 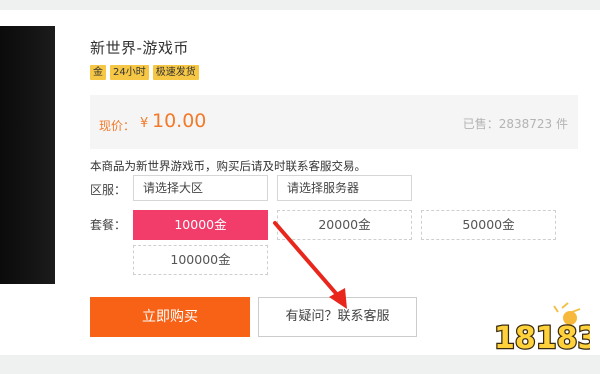 What do you see at coordinates (129, 72) in the screenshot?
I see `tag-24h: 24小时` at bounding box center [129, 72].